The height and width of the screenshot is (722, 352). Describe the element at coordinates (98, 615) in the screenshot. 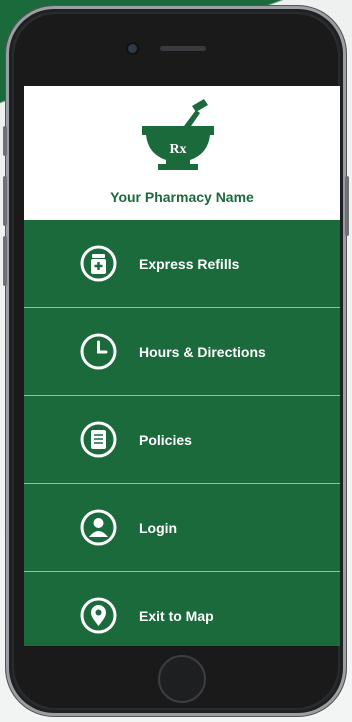

I see `map-pin-icon` at that location.